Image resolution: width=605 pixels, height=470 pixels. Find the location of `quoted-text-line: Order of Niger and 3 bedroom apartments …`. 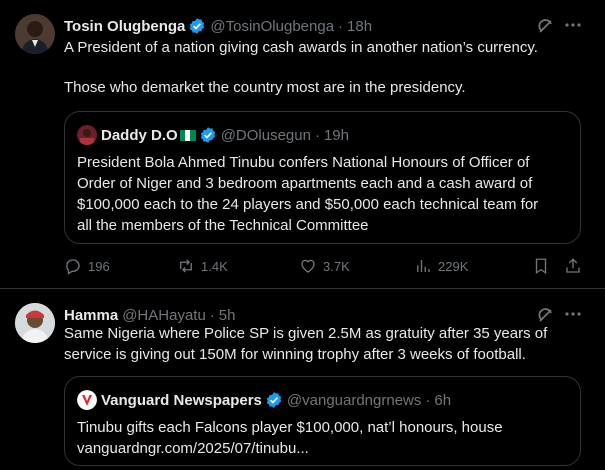

quoted-text-line: Order of Niger and 3 bedroom apartments … is located at coordinates (305, 183).